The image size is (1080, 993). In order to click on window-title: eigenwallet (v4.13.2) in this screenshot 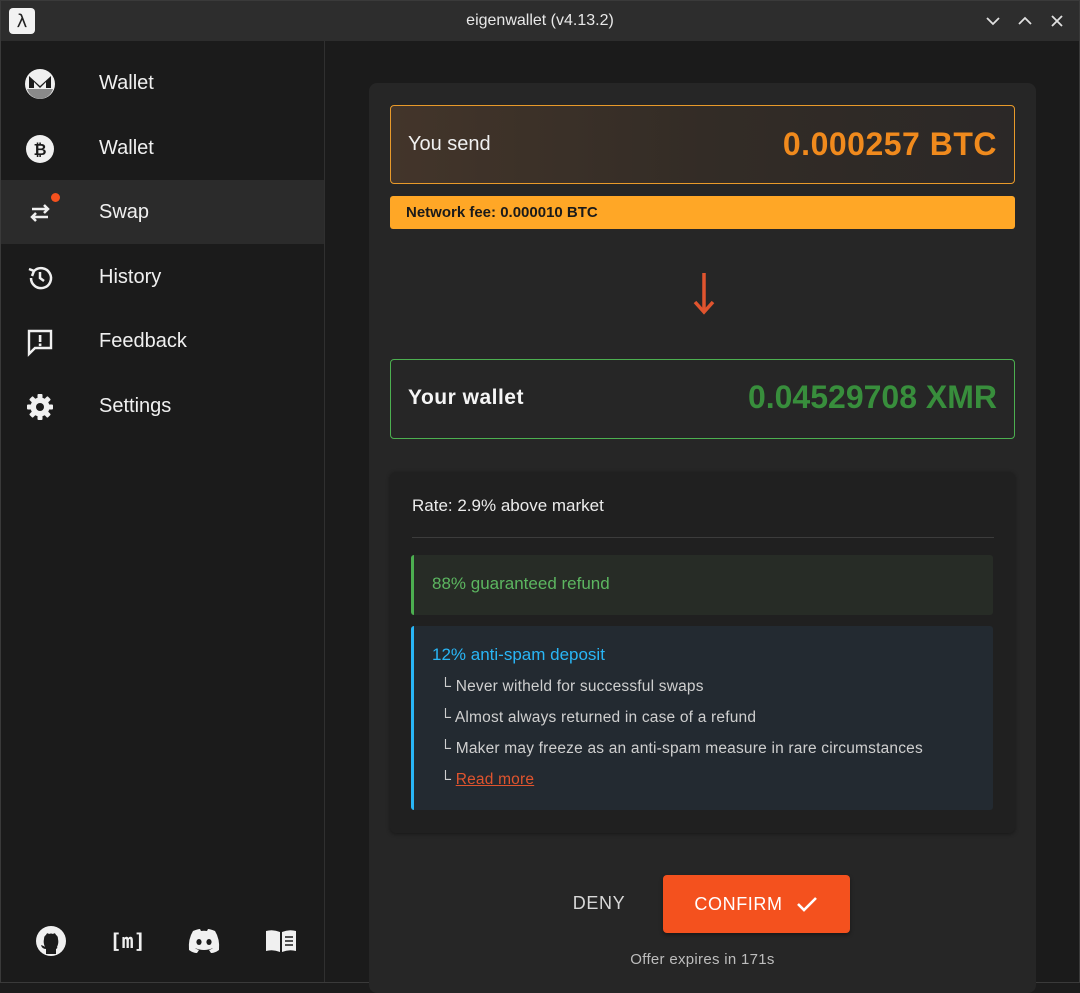, I will do `click(540, 20)`.